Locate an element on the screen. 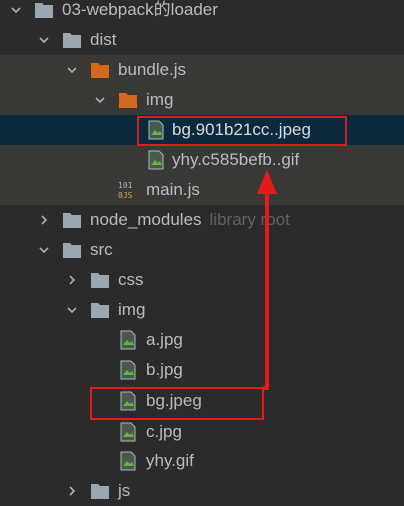 This screenshot has width=404, height=506. arrow-icon is located at coordinates (267, 280).